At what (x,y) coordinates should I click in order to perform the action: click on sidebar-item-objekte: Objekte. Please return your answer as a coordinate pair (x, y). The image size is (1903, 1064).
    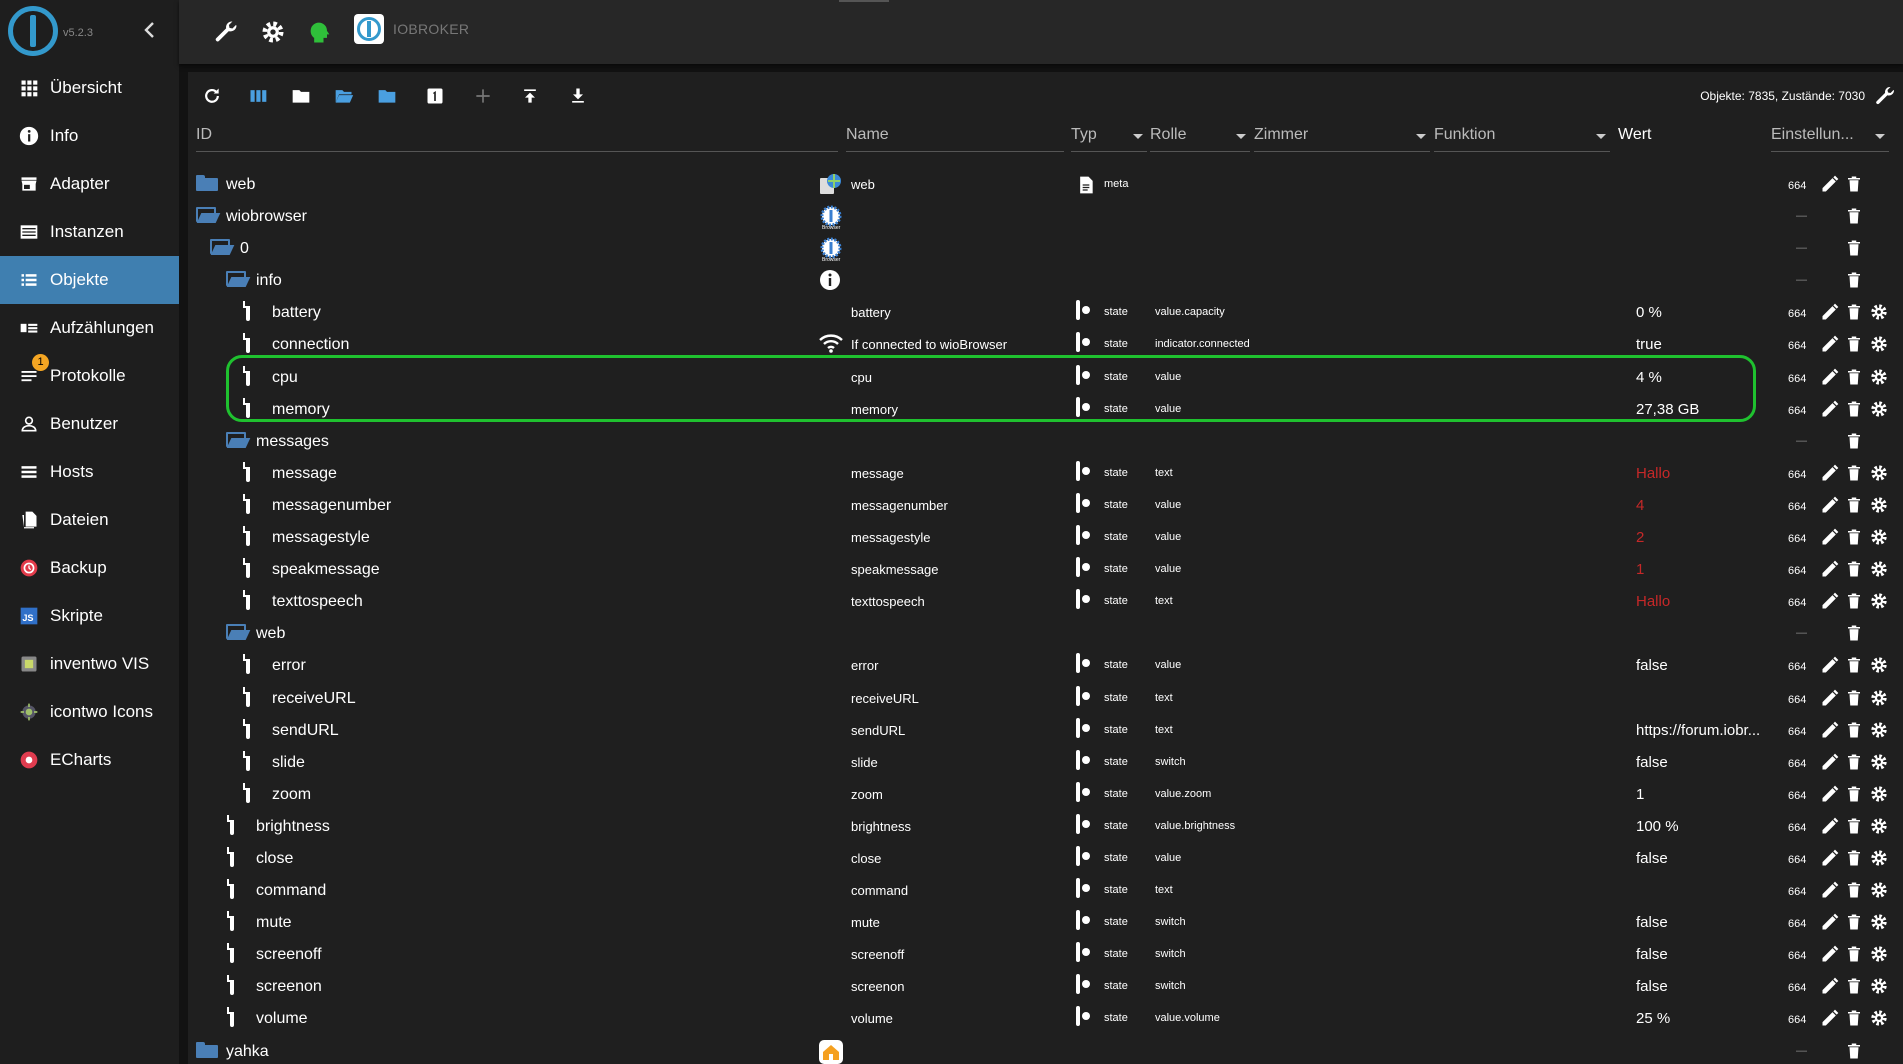
    Looking at the image, I should click on (89, 280).